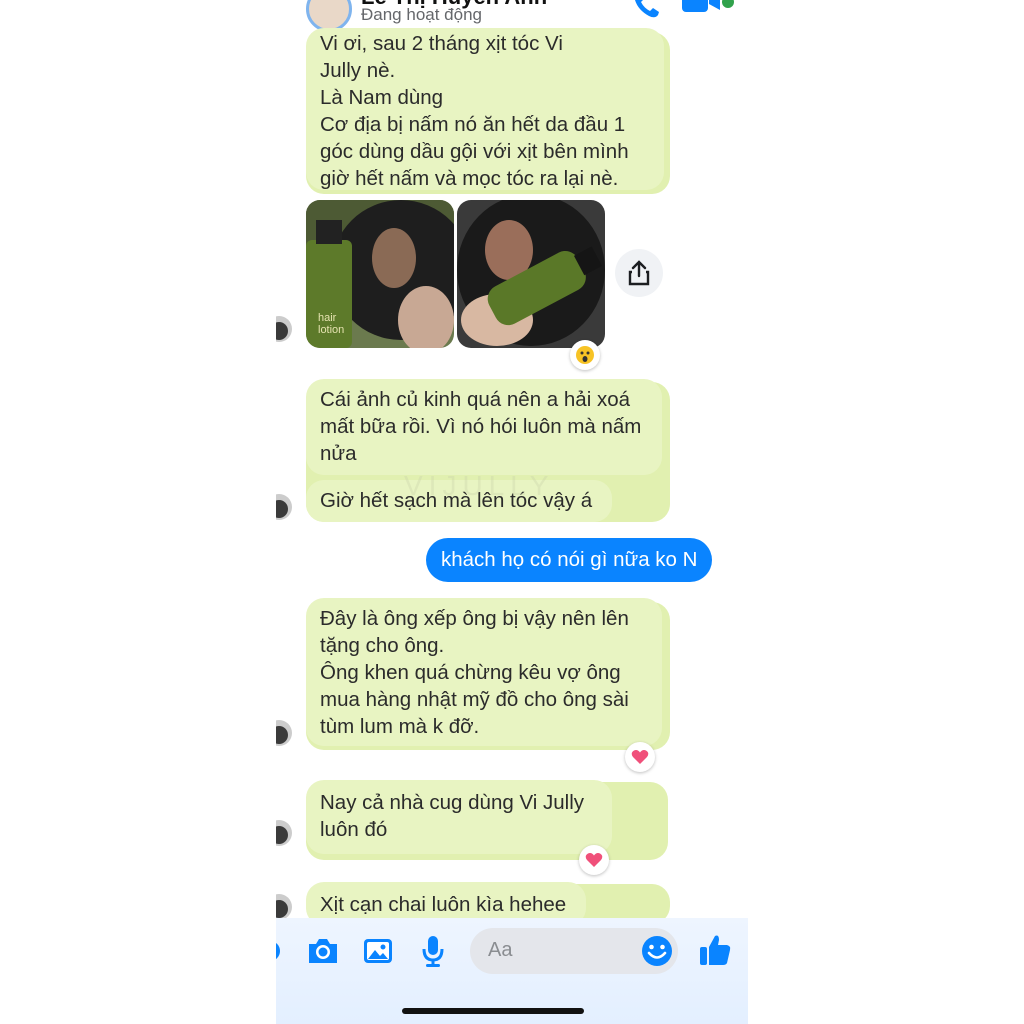 This screenshot has height=1024, width=1024. What do you see at coordinates (479, 485) in the screenshot?
I see `watermark: VIJULLY` at bounding box center [479, 485].